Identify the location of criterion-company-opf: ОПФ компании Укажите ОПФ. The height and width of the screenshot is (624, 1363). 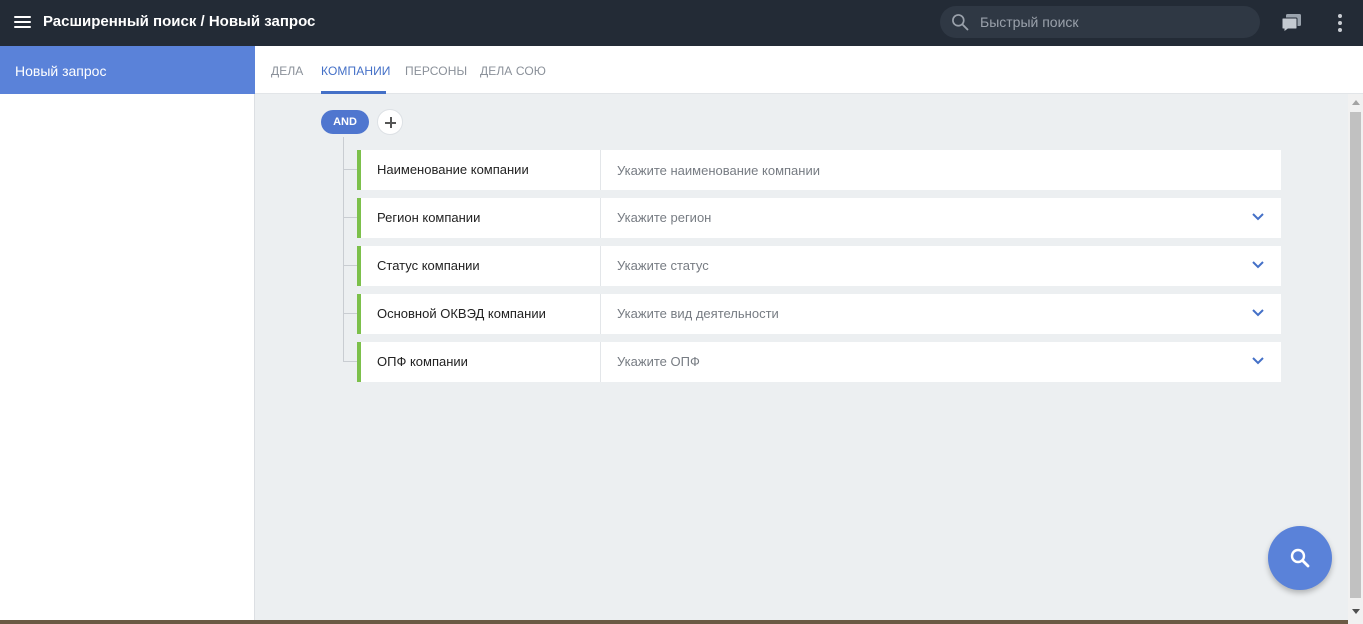
(812, 362).